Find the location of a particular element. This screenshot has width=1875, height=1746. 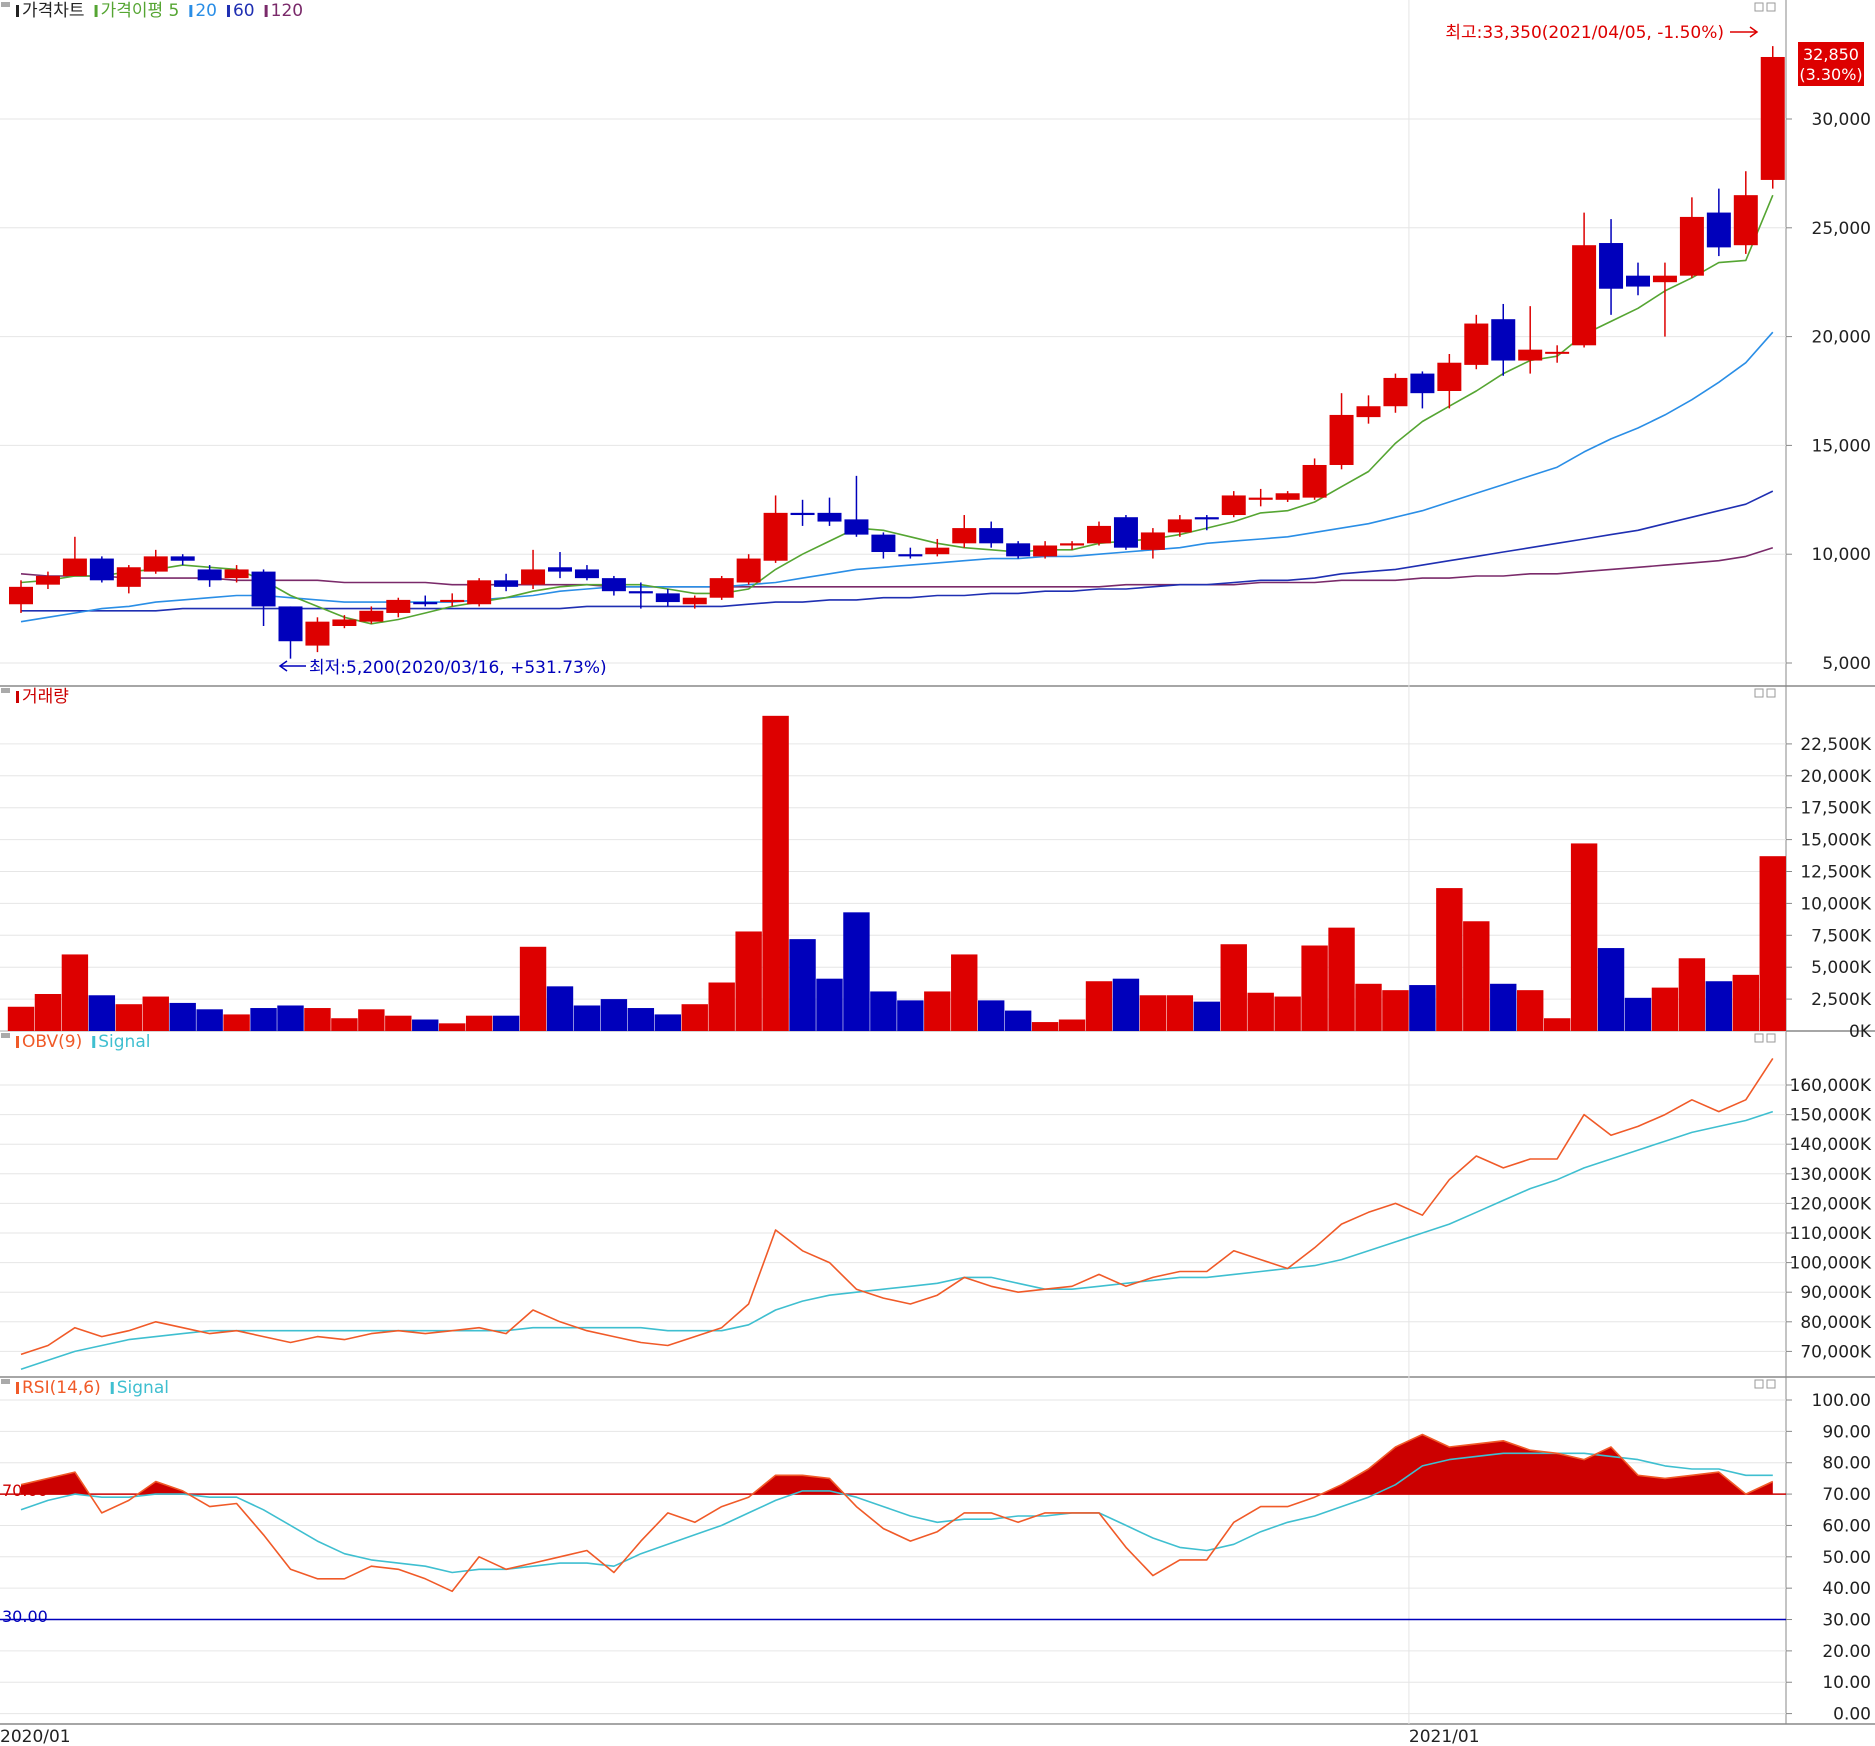

price-minimize-icon is located at coordinates (1759, 7).